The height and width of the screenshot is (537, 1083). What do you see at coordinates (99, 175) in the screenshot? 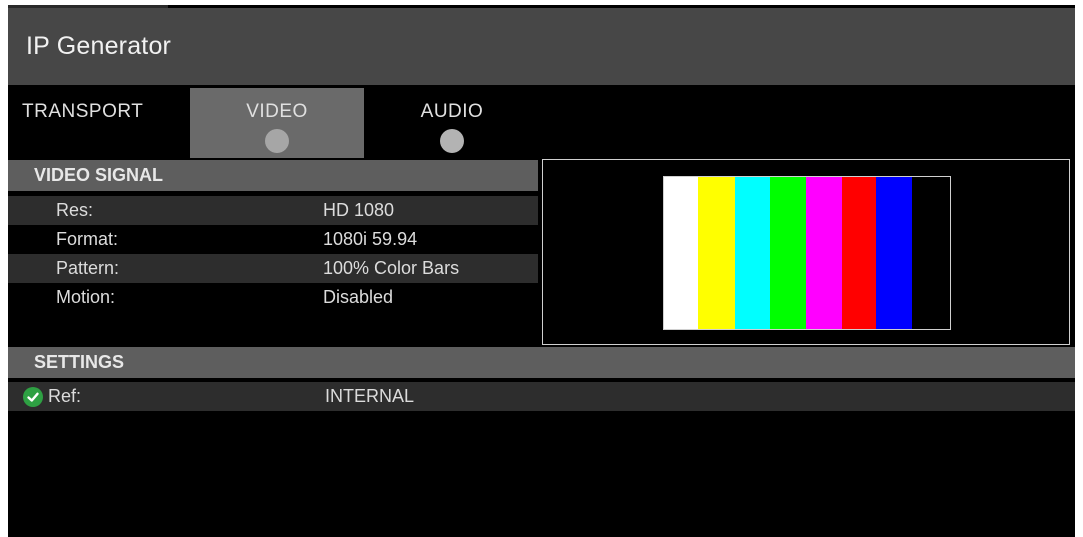
I see `video-signal-header-label: VIDEO SIGNAL` at bounding box center [99, 175].